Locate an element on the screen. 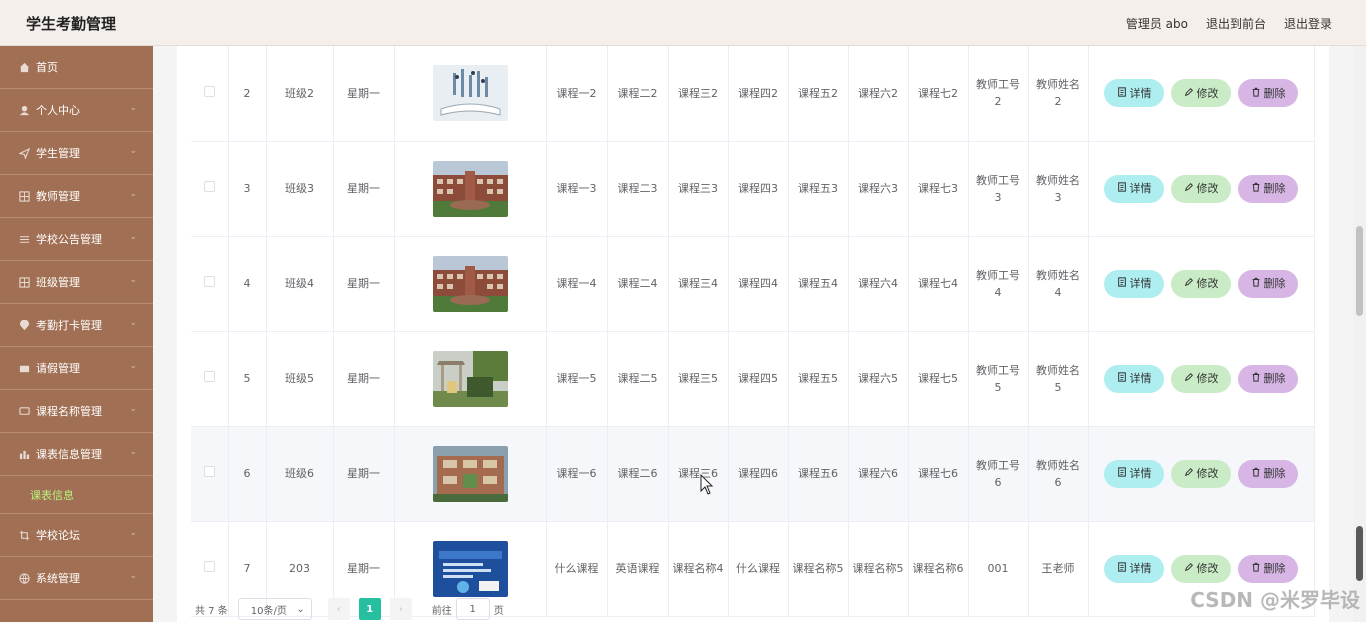 The width and height of the screenshot is (1366, 622). sidebar-item-6: 考勤打卡管理 ⌄ is located at coordinates (76, 325).